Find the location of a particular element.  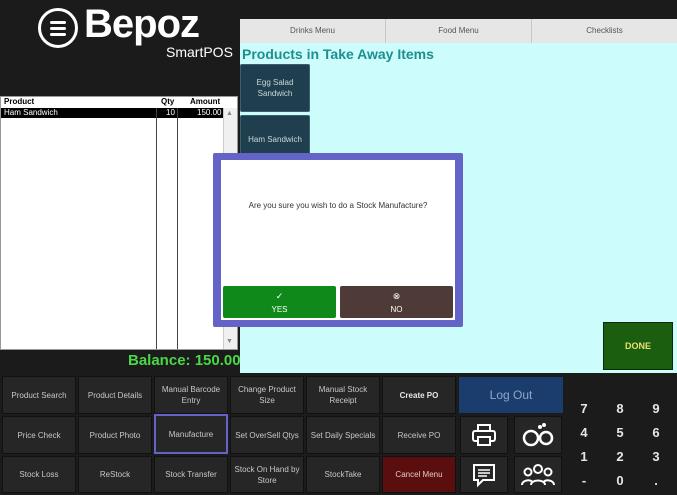

message-icon is located at coordinates (484, 475).